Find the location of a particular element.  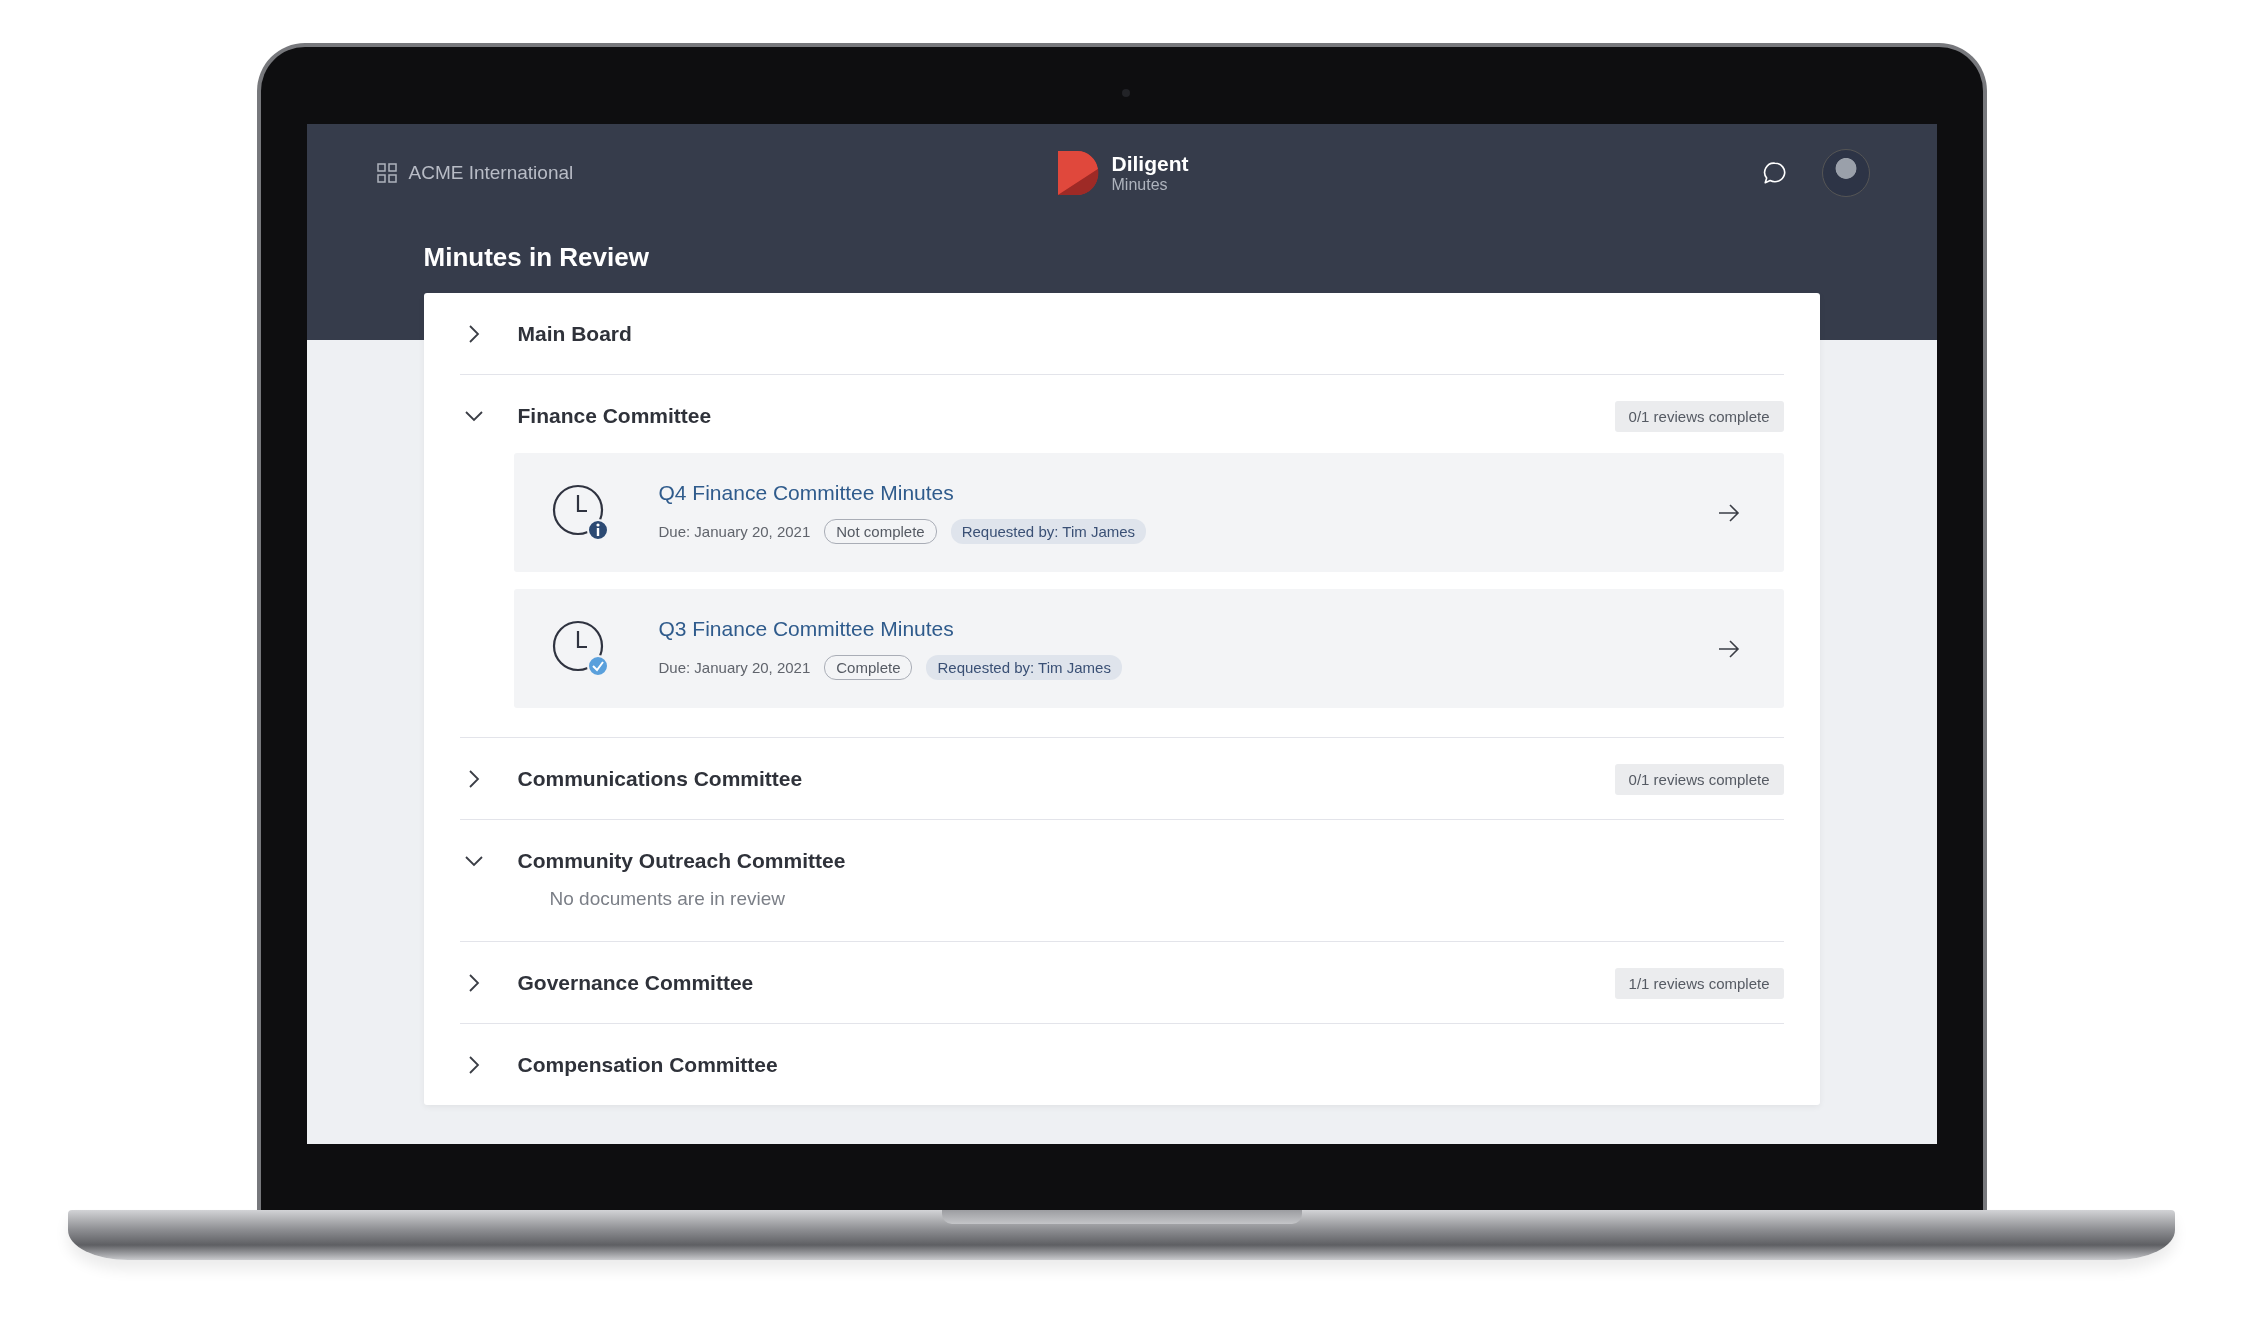

review-count-badge: 1/1 reviews complete is located at coordinates (1699, 983).